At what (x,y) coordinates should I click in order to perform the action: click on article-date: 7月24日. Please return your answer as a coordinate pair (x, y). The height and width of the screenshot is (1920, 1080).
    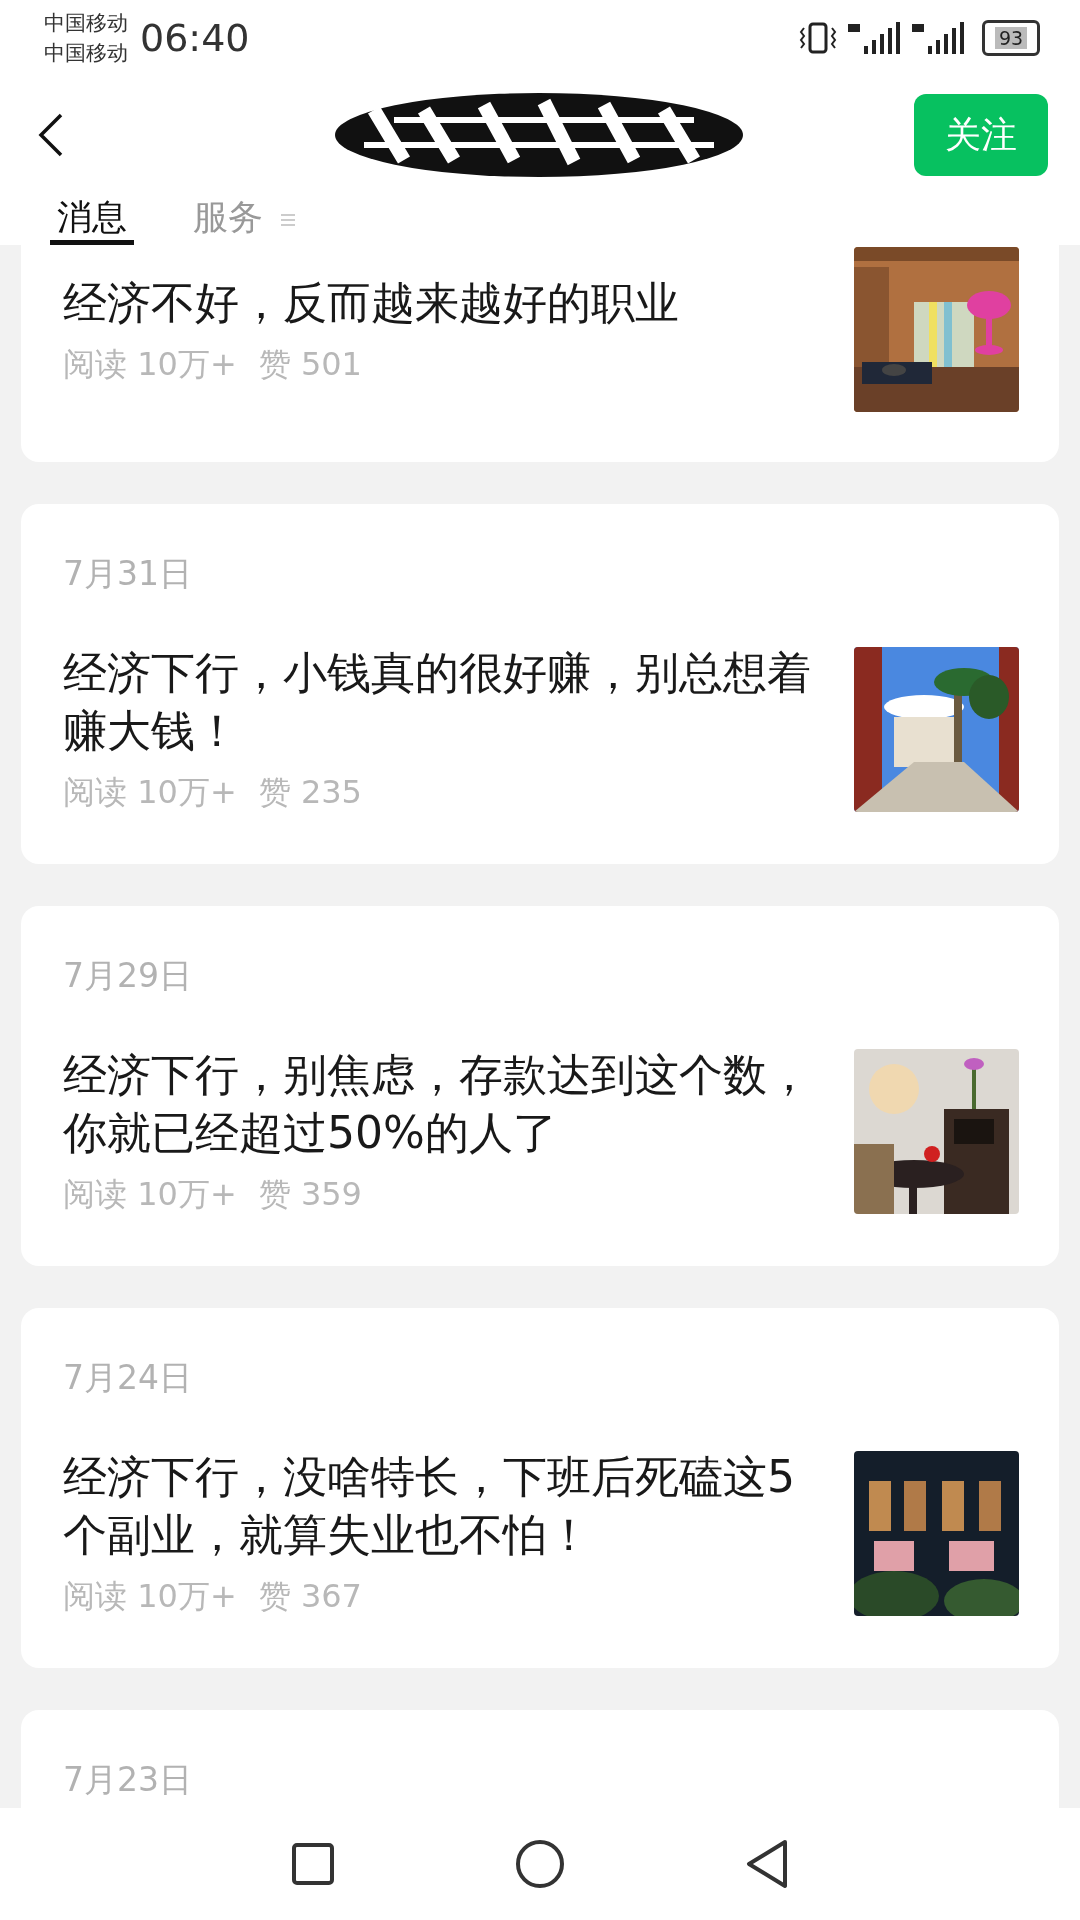
    Looking at the image, I should click on (128, 1378).